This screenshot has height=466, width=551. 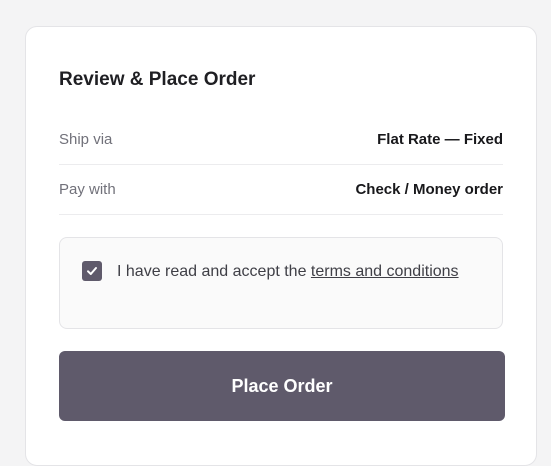 What do you see at coordinates (214, 271) in the screenshot?
I see `terms-text-prefix: I have read and accept the` at bounding box center [214, 271].